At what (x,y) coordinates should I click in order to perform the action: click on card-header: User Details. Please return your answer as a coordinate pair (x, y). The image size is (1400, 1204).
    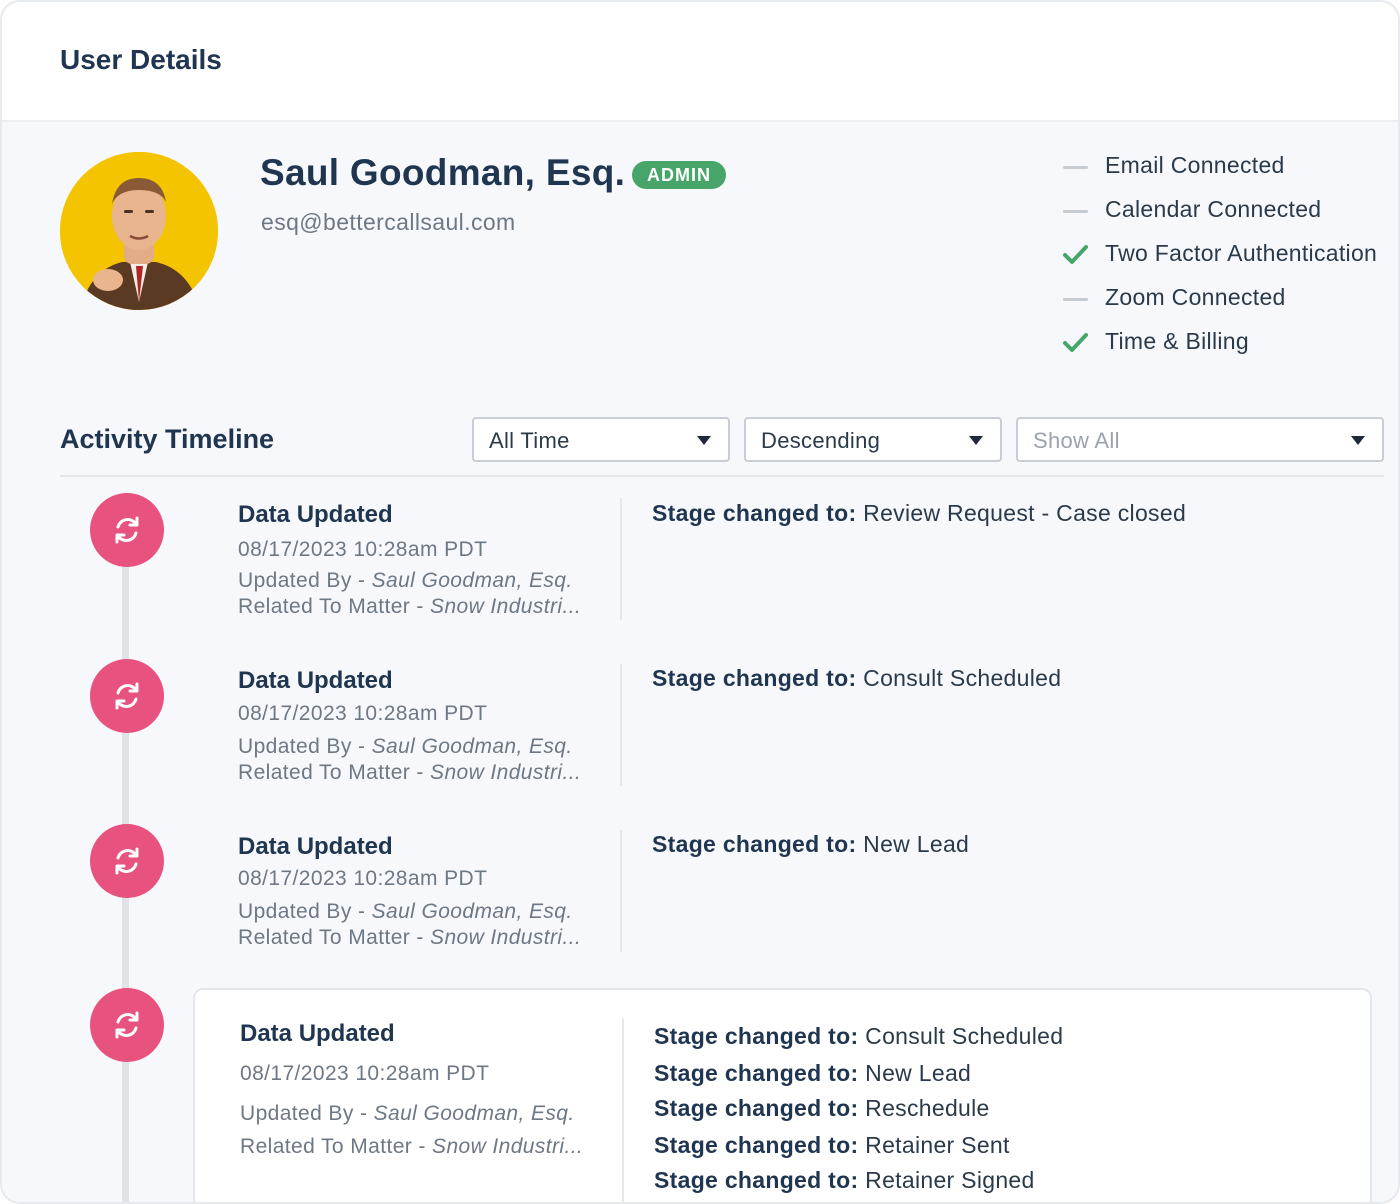
    Looking at the image, I should click on (700, 62).